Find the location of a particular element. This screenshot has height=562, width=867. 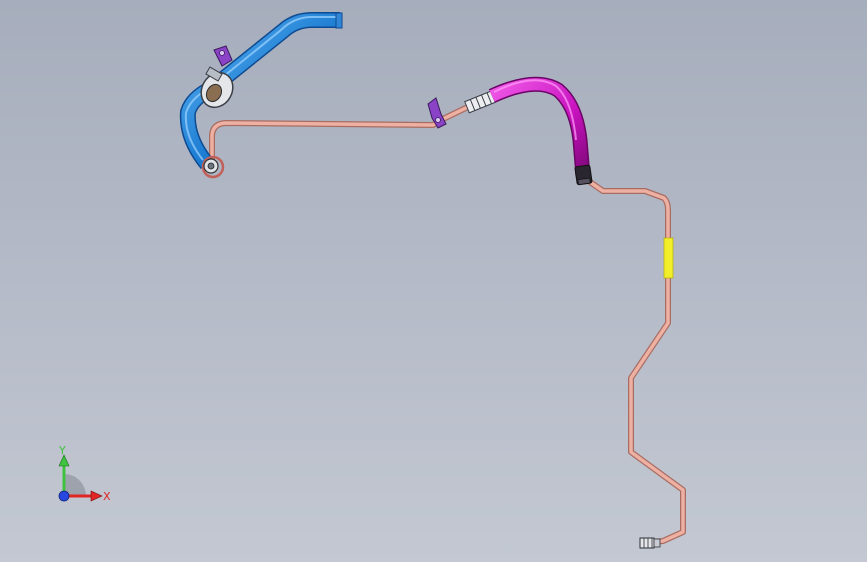

y-axis-label: Y is located at coordinates (62, 450).